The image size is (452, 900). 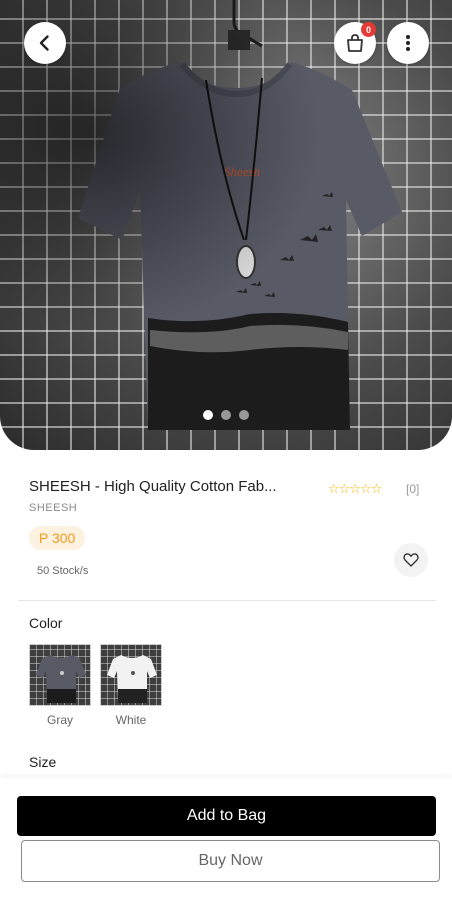 I want to click on white-shirt-thumbnail, so click(x=132, y=679).